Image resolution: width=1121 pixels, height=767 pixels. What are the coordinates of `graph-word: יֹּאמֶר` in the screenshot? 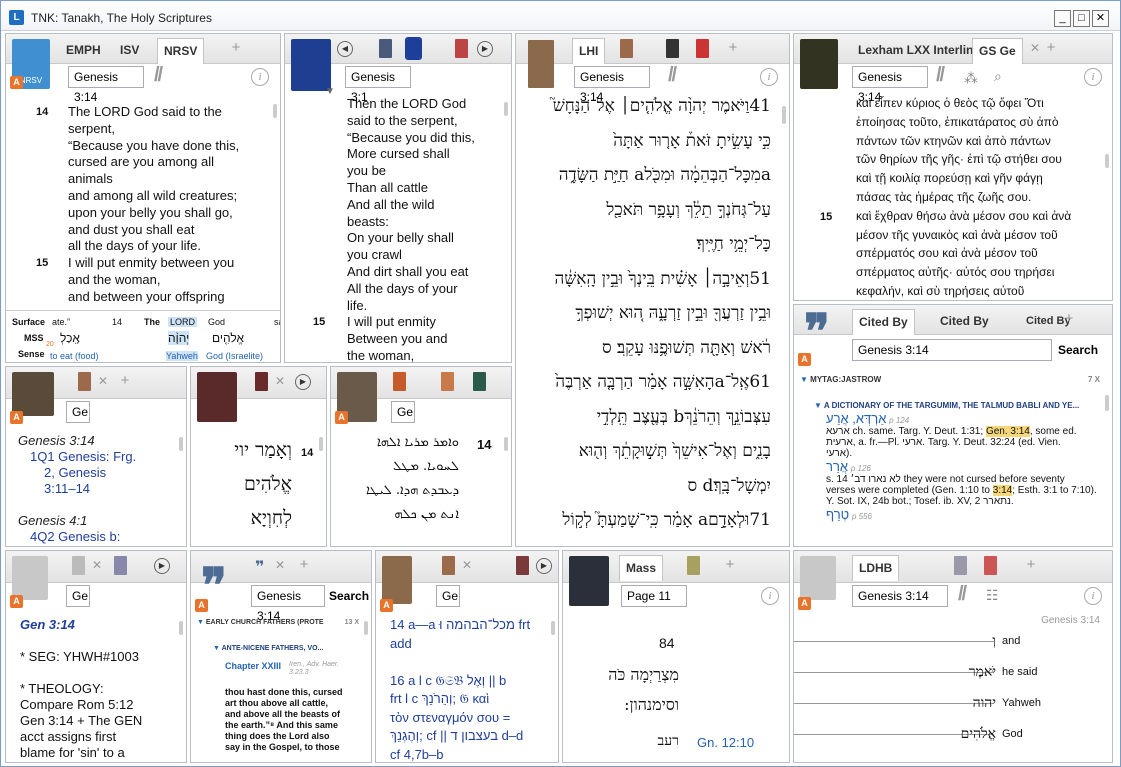 It's located at (982, 672).